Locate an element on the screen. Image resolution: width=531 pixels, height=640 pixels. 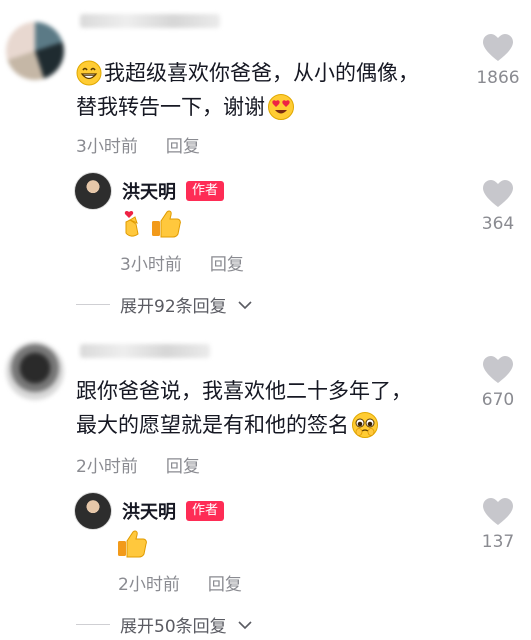
expand-replies-button: 展开92条回复 is located at coordinates (164, 304).